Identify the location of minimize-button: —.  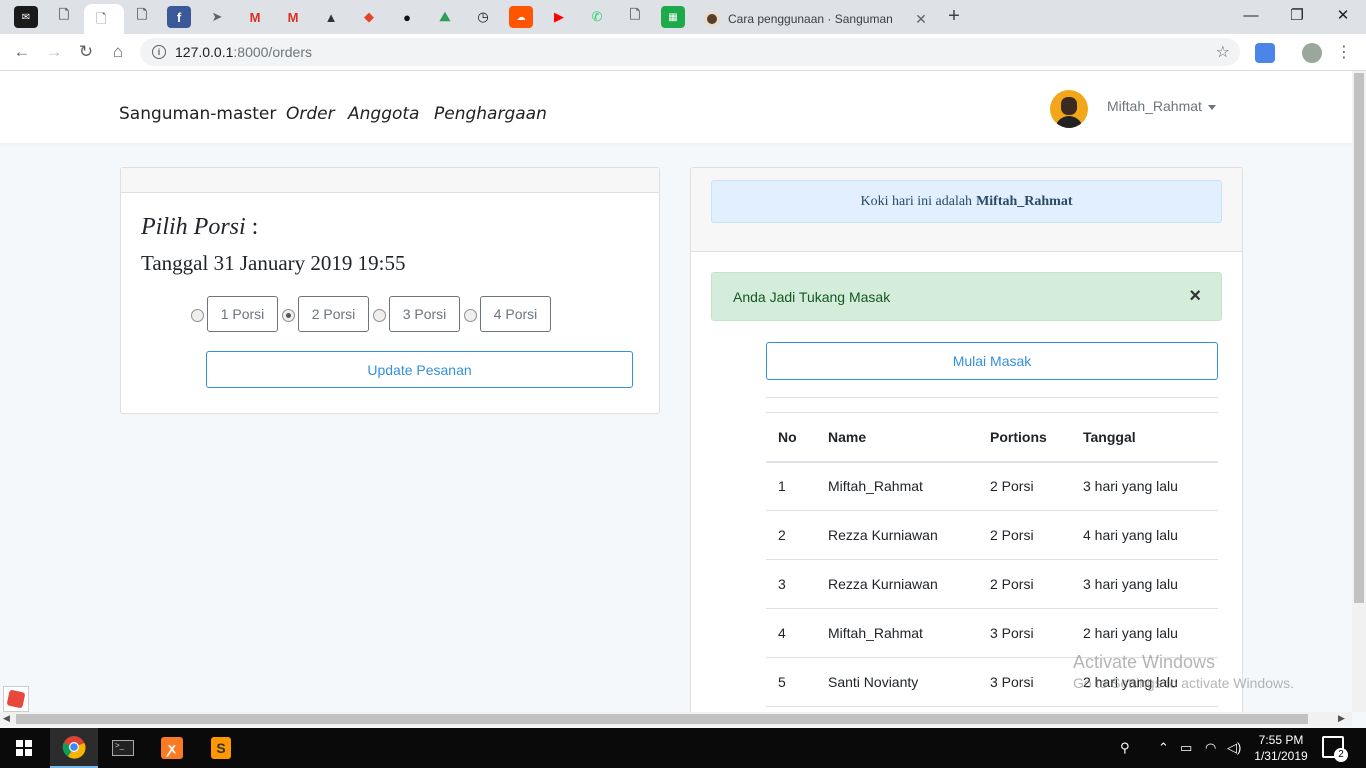
(1251, 15).